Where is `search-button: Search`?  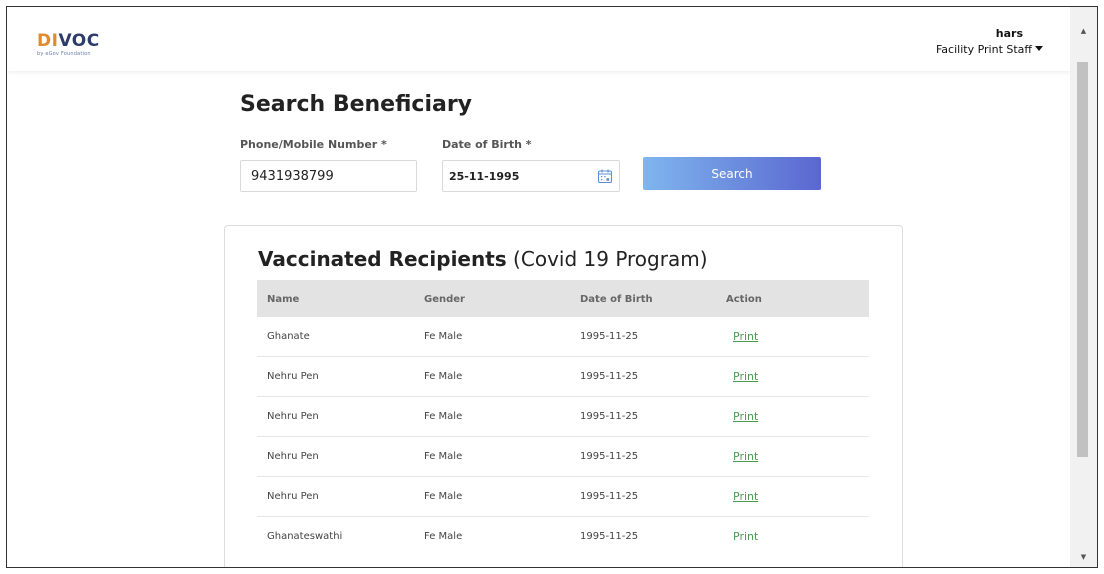
search-button: Search is located at coordinates (732, 173).